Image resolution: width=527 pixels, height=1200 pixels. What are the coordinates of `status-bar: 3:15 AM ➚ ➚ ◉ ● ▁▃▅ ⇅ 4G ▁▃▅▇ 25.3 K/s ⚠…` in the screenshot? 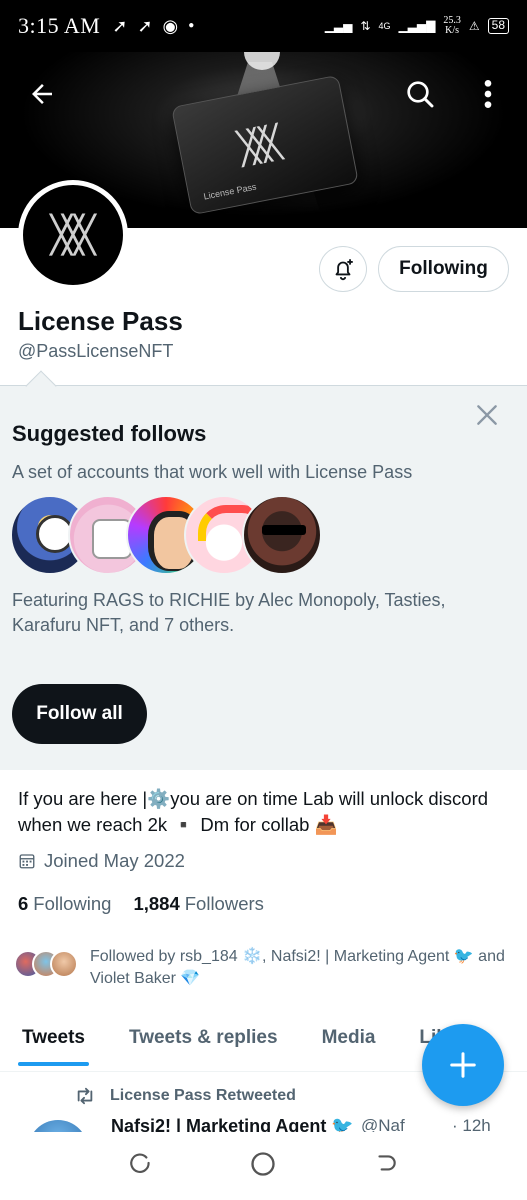 It's located at (263, 26).